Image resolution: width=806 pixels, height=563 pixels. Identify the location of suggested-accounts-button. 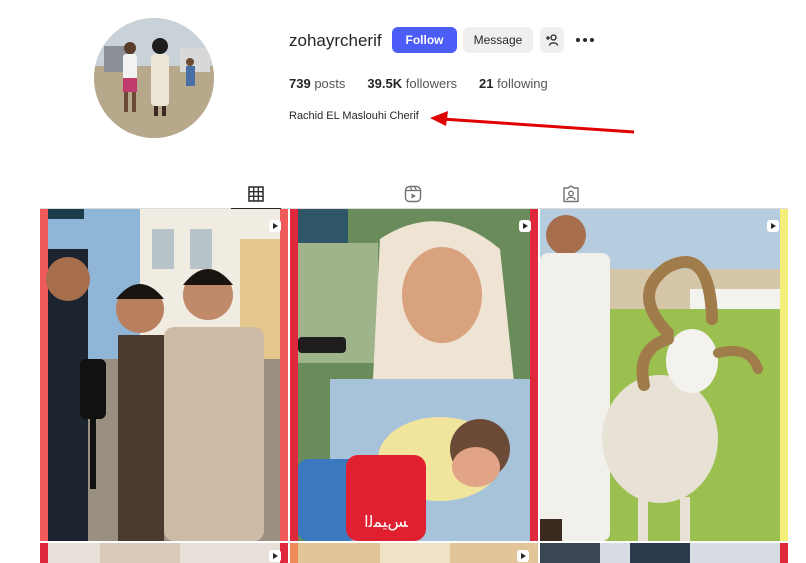
(552, 40).